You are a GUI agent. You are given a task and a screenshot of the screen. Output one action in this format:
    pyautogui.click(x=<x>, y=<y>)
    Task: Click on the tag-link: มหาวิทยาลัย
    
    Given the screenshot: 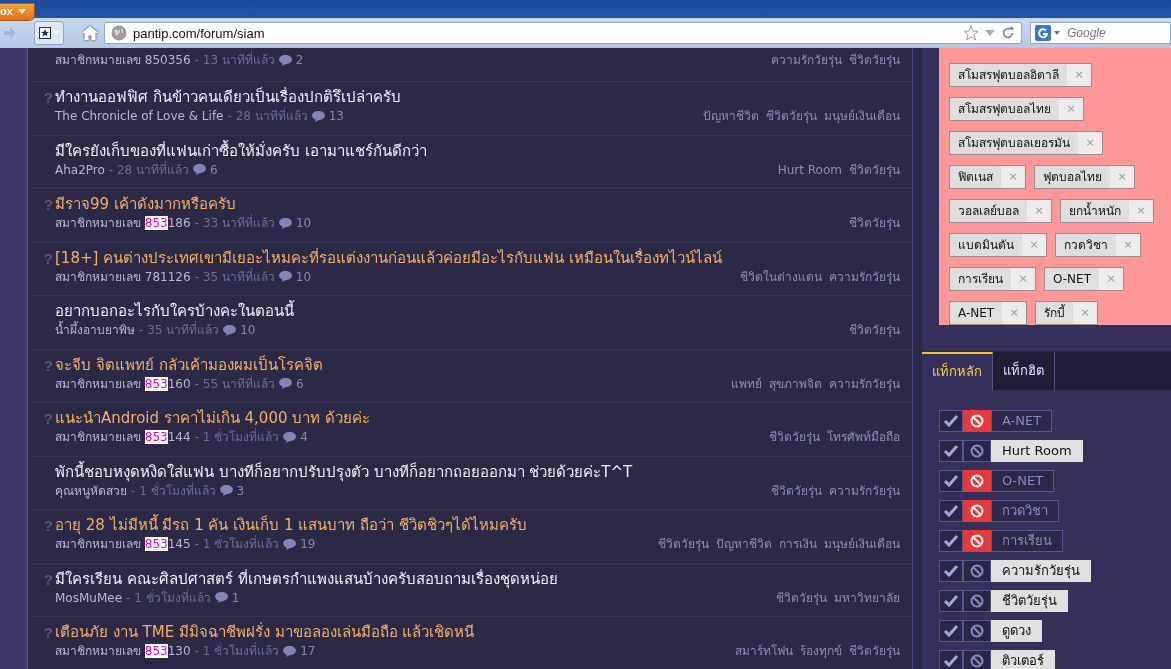 What is the action you would take?
    pyautogui.click(x=867, y=597)
    